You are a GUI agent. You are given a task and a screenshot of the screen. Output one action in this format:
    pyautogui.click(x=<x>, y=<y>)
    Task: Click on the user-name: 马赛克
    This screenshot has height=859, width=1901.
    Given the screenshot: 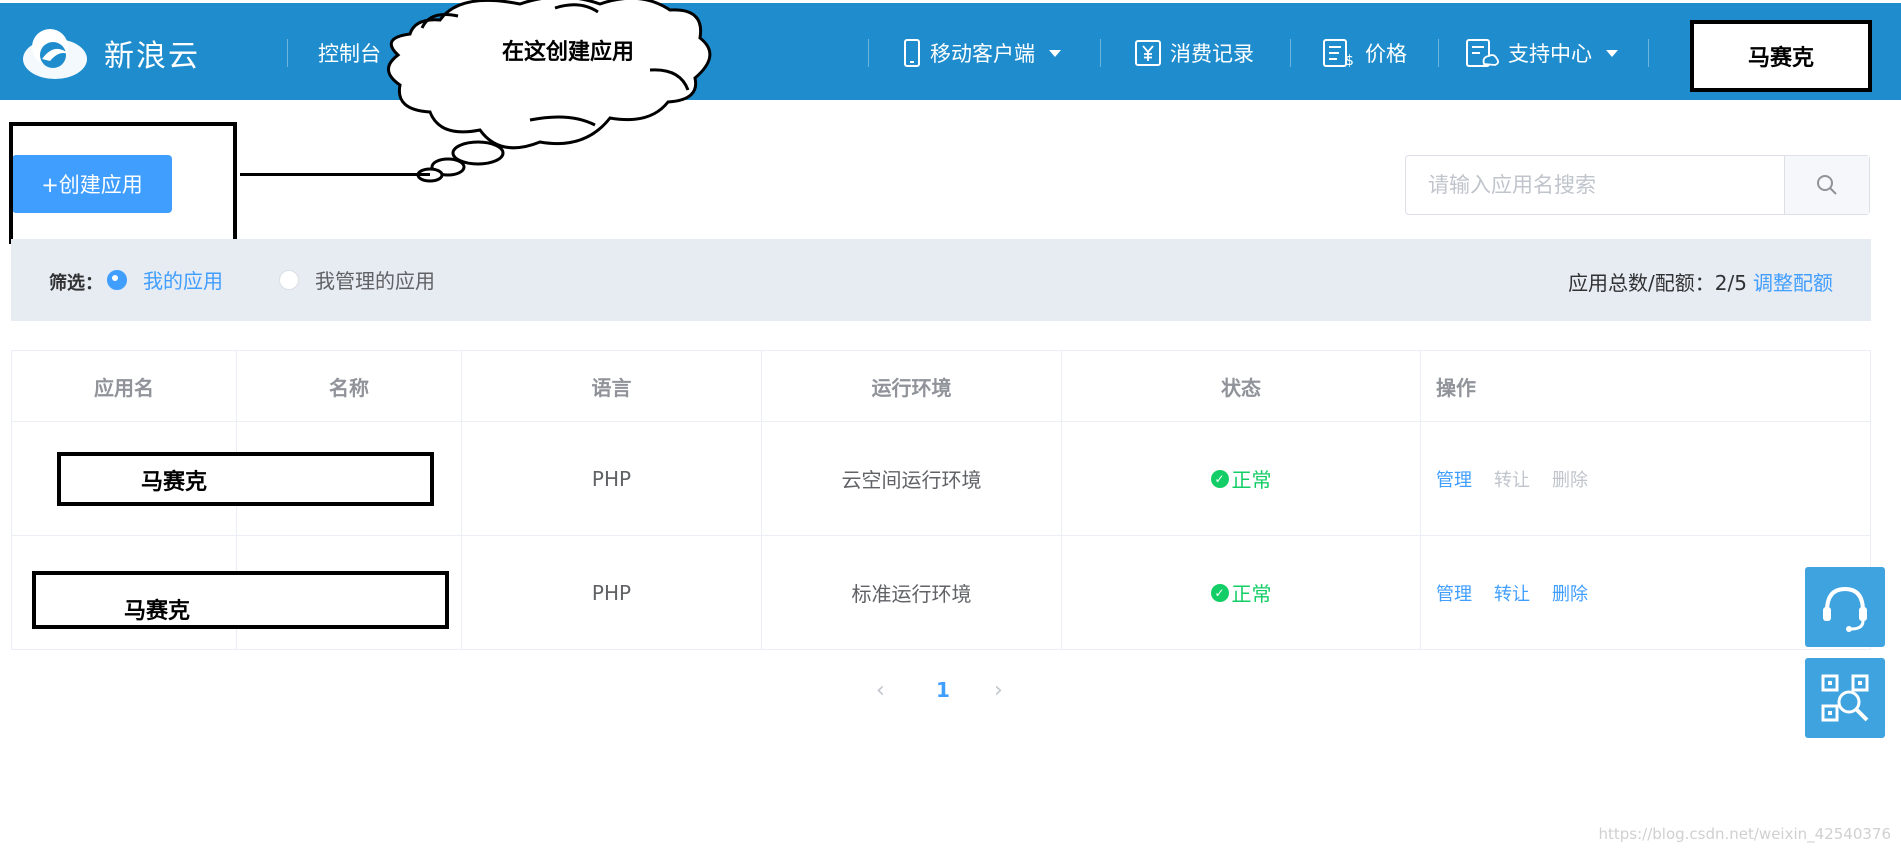 What is the action you would take?
    pyautogui.click(x=1780, y=58)
    